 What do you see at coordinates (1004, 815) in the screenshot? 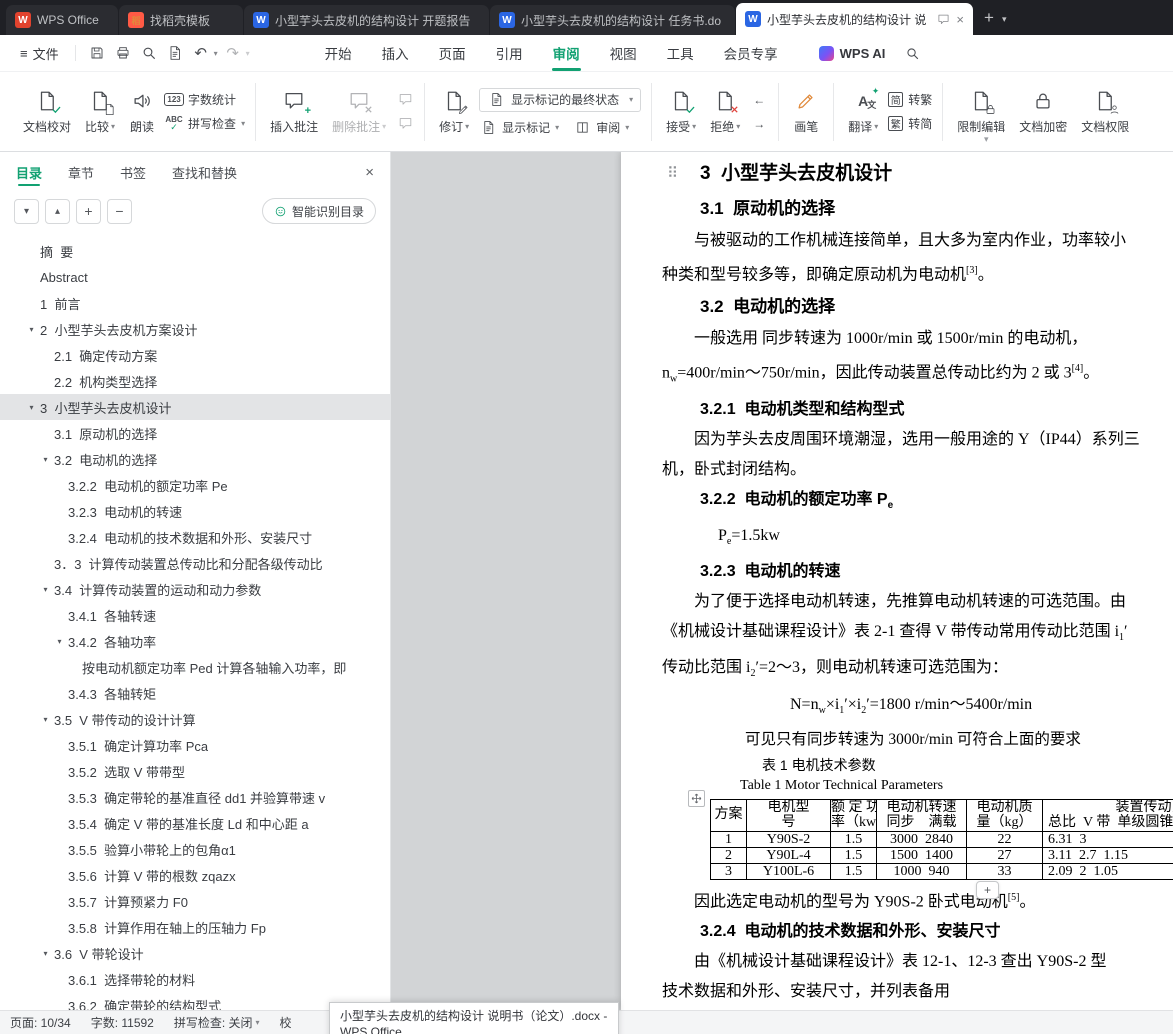
I see `table-header-cell: 电动机质 量（kg）` at bounding box center [1004, 815].